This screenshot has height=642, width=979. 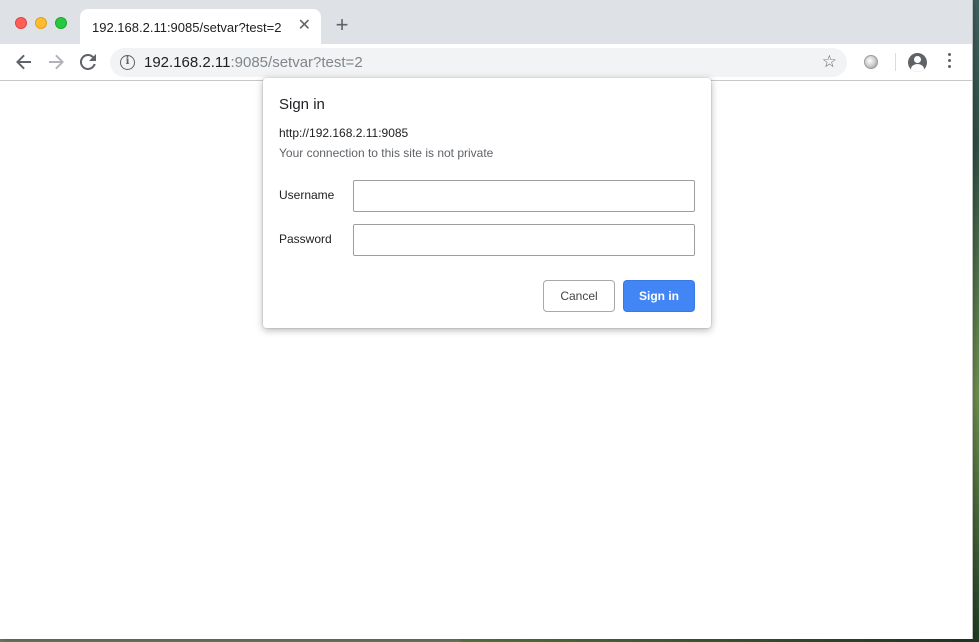 I want to click on back-arrow-icon, so click(x=24, y=62).